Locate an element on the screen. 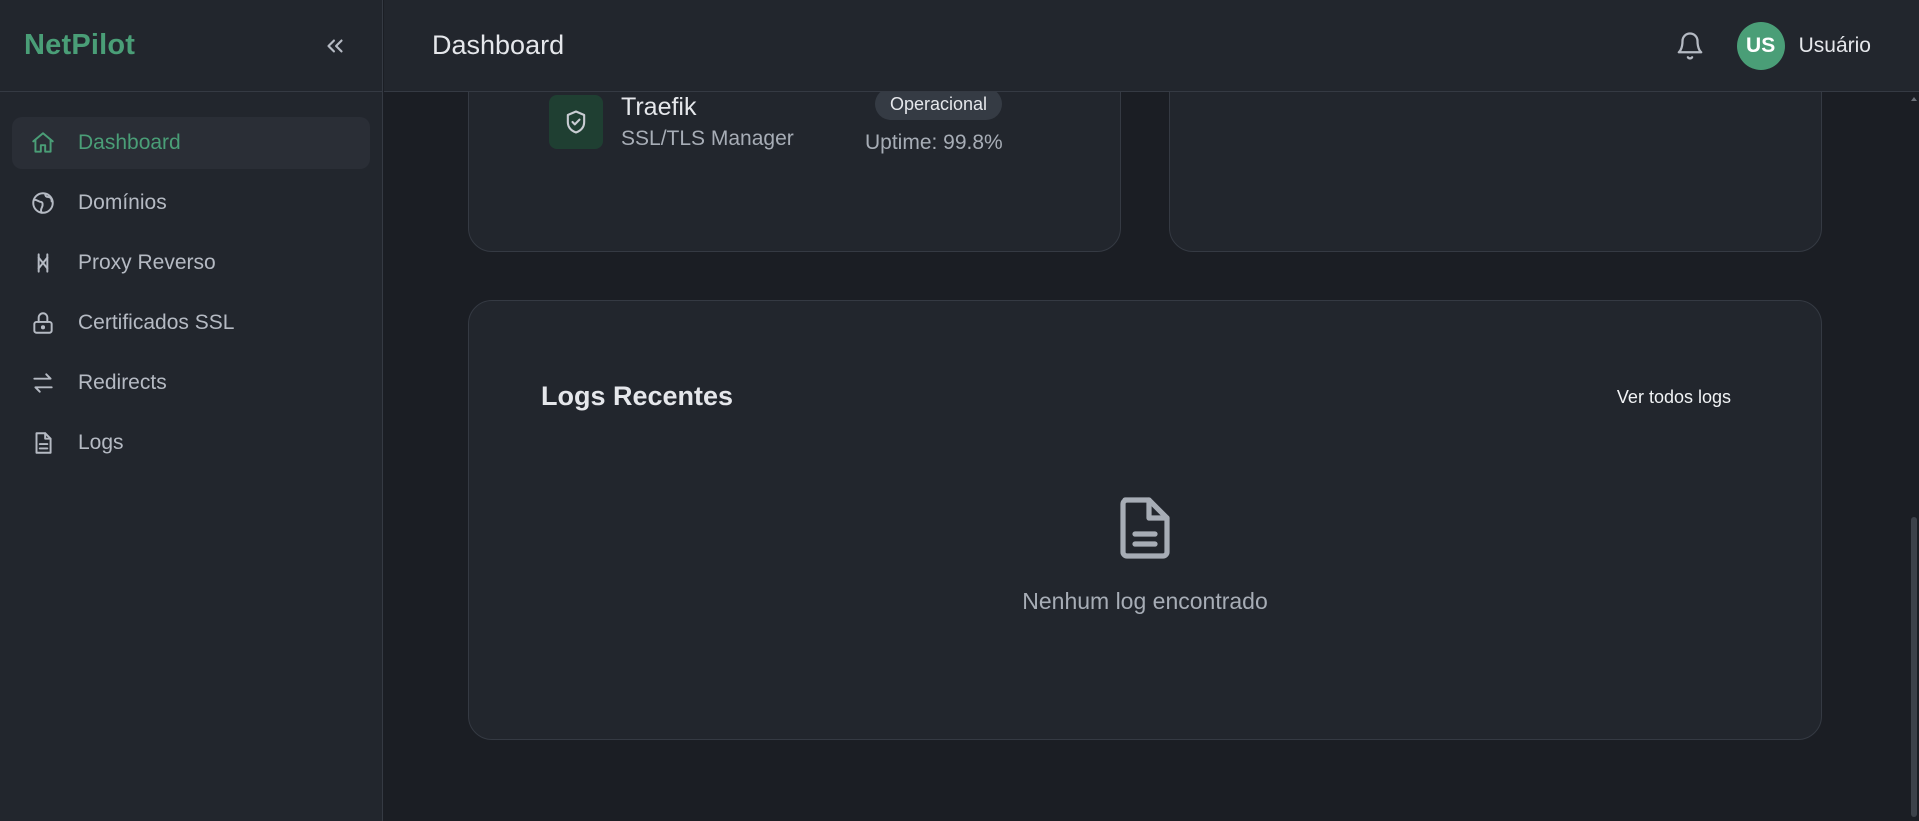 The image size is (1919, 821). topbar-actions: US Usuário is located at coordinates (1772, 45).